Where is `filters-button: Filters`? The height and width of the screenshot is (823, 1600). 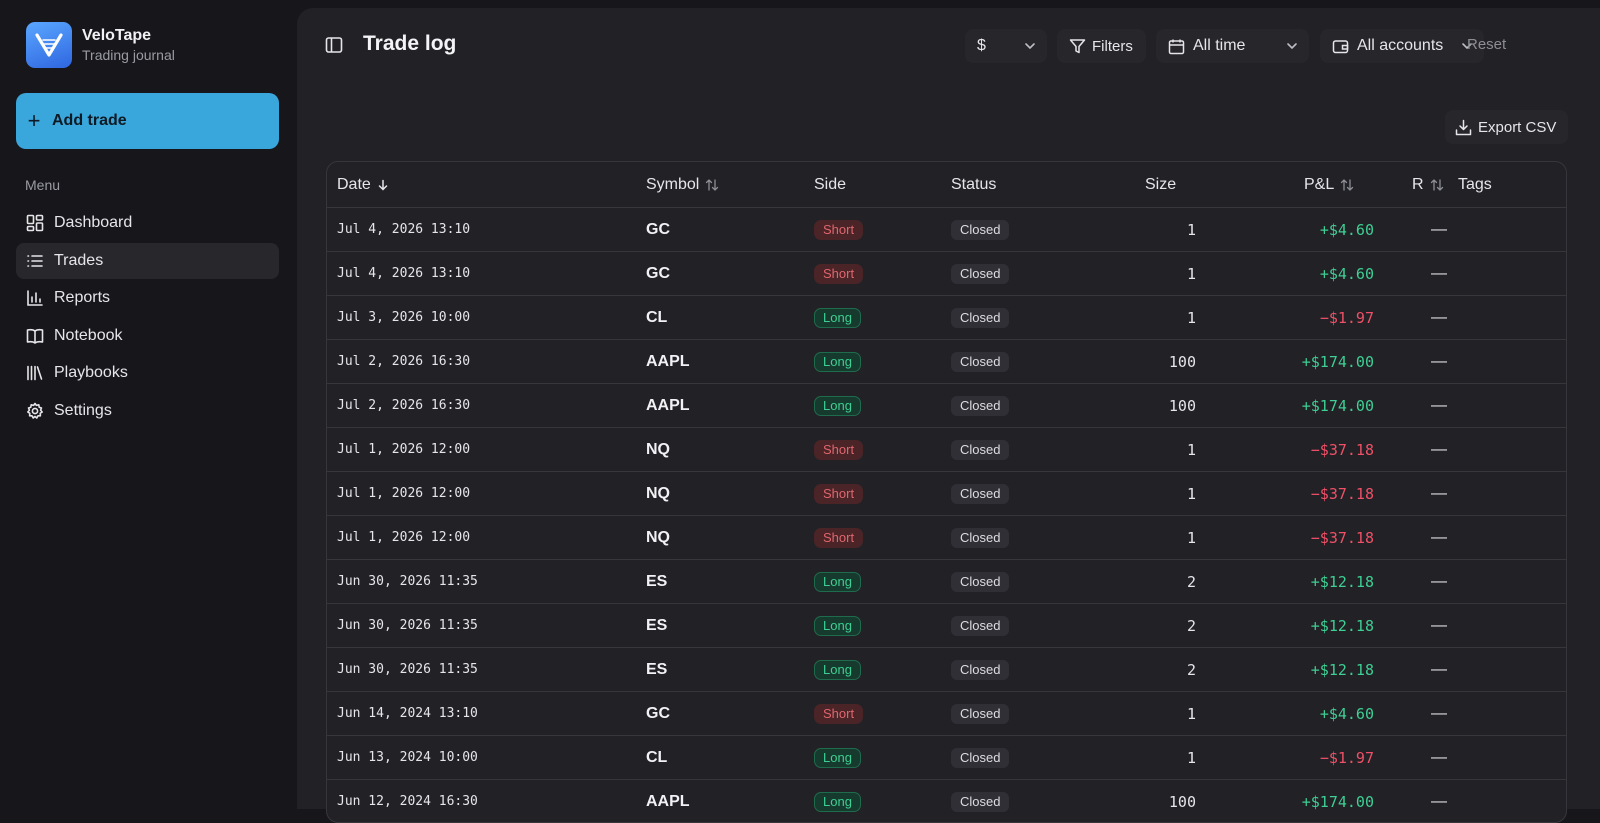
filters-button: Filters is located at coordinates (1101, 46).